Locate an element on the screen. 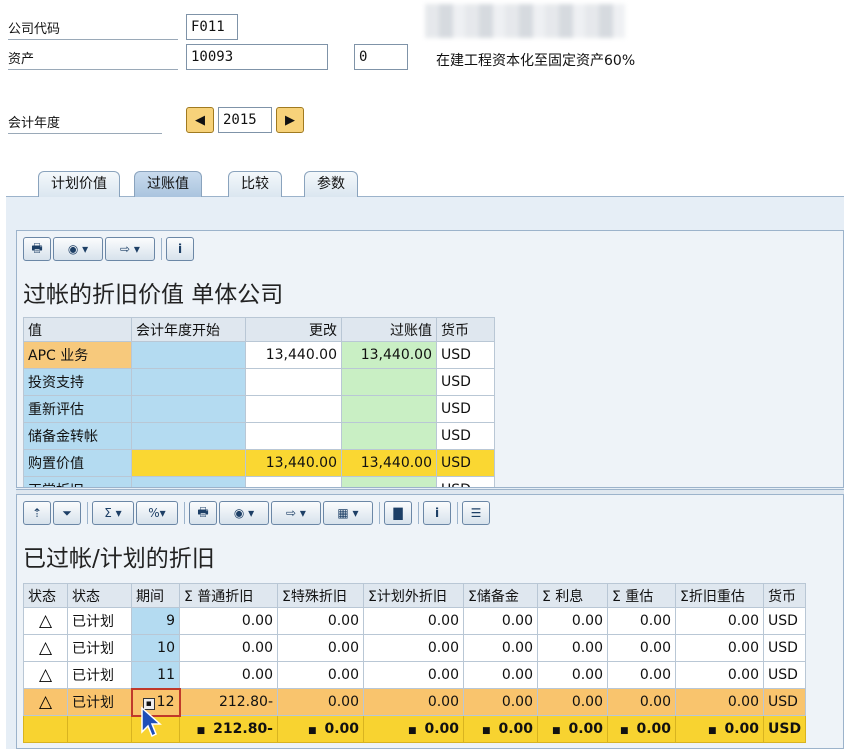 This screenshot has height=749, width=844. export-button-lower: ⇨ ▾ is located at coordinates (296, 513).